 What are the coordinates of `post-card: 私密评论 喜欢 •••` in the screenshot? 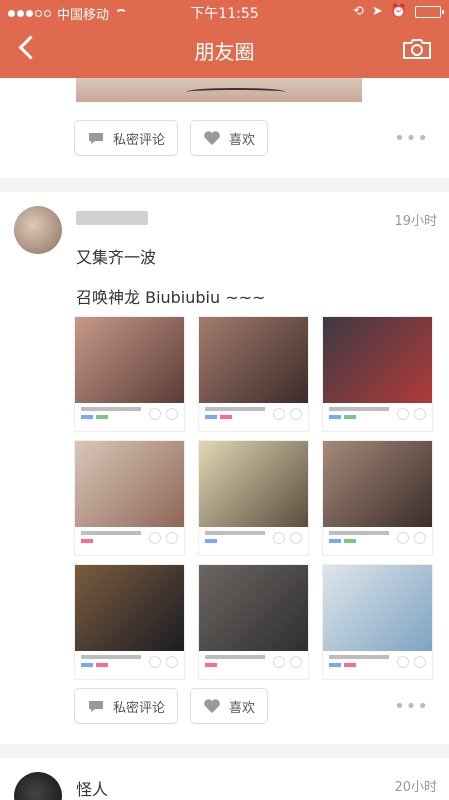 It's located at (224, 128).